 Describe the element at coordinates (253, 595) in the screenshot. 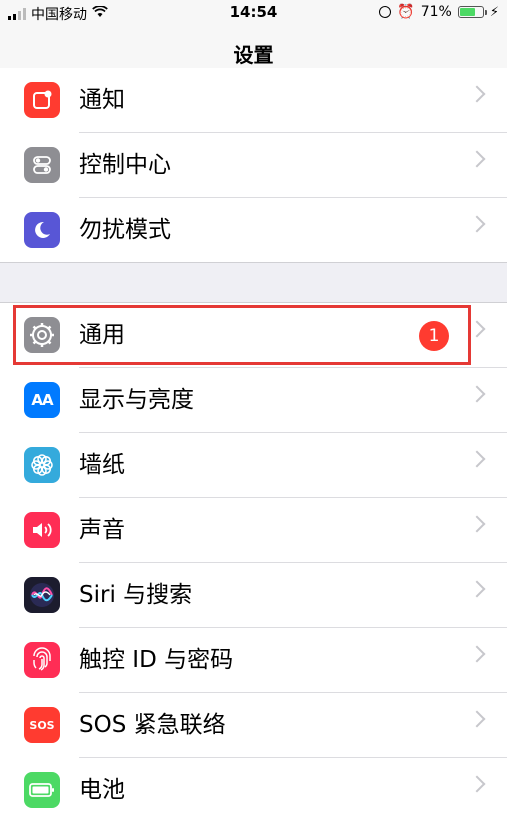

I see `settings-row-siri: Siri 与搜索` at that location.